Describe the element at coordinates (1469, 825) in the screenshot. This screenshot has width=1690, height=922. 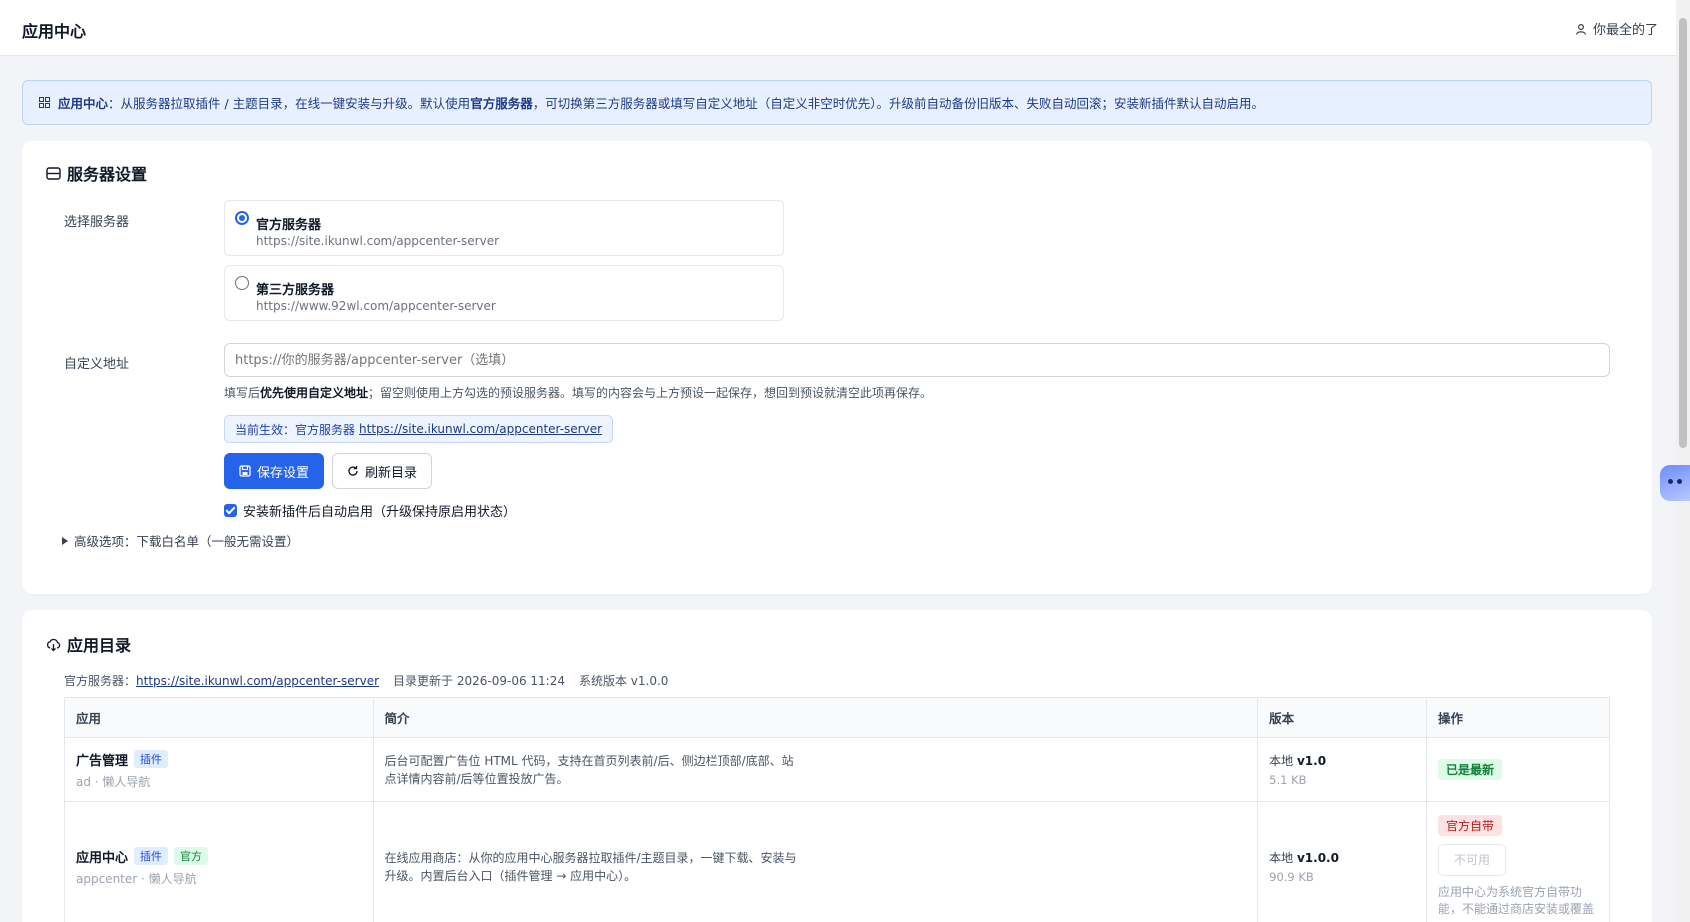
I see `status-badge: 官方自带` at that location.